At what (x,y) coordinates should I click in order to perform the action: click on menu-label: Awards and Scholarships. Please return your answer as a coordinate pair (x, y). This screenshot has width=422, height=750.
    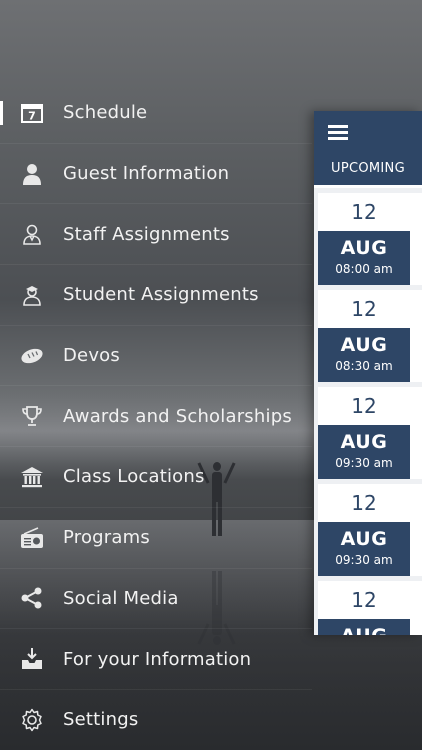
    Looking at the image, I should click on (177, 416).